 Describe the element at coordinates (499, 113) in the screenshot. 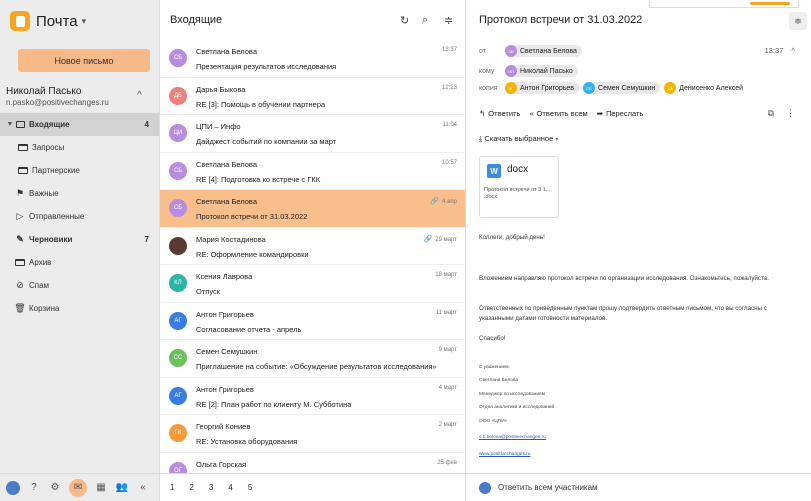

I see `reply-button: ↰ Ответить` at that location.